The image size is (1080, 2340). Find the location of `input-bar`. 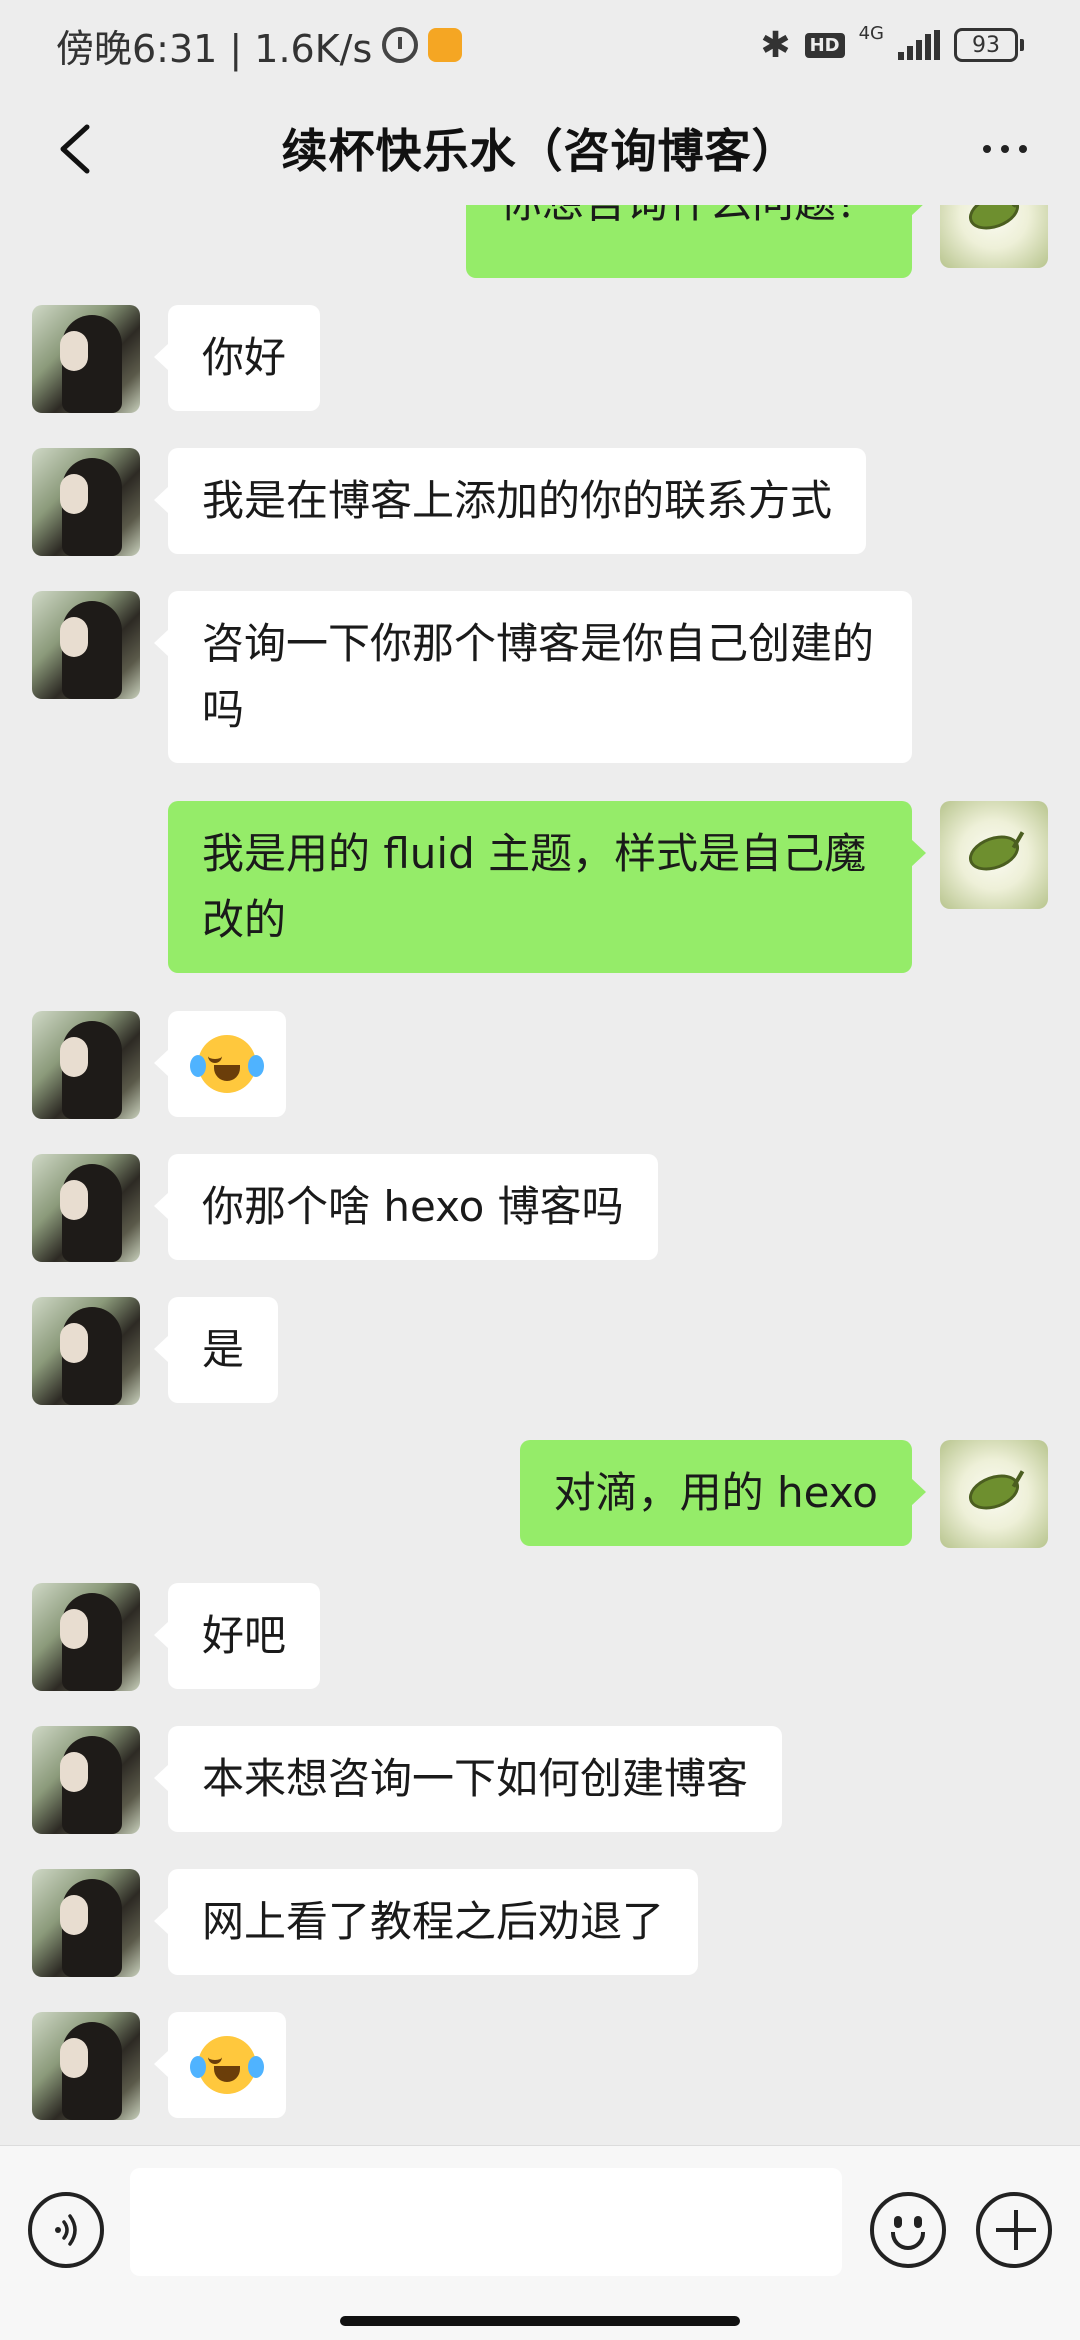

input-bar is located at coordinates (540, 2242).